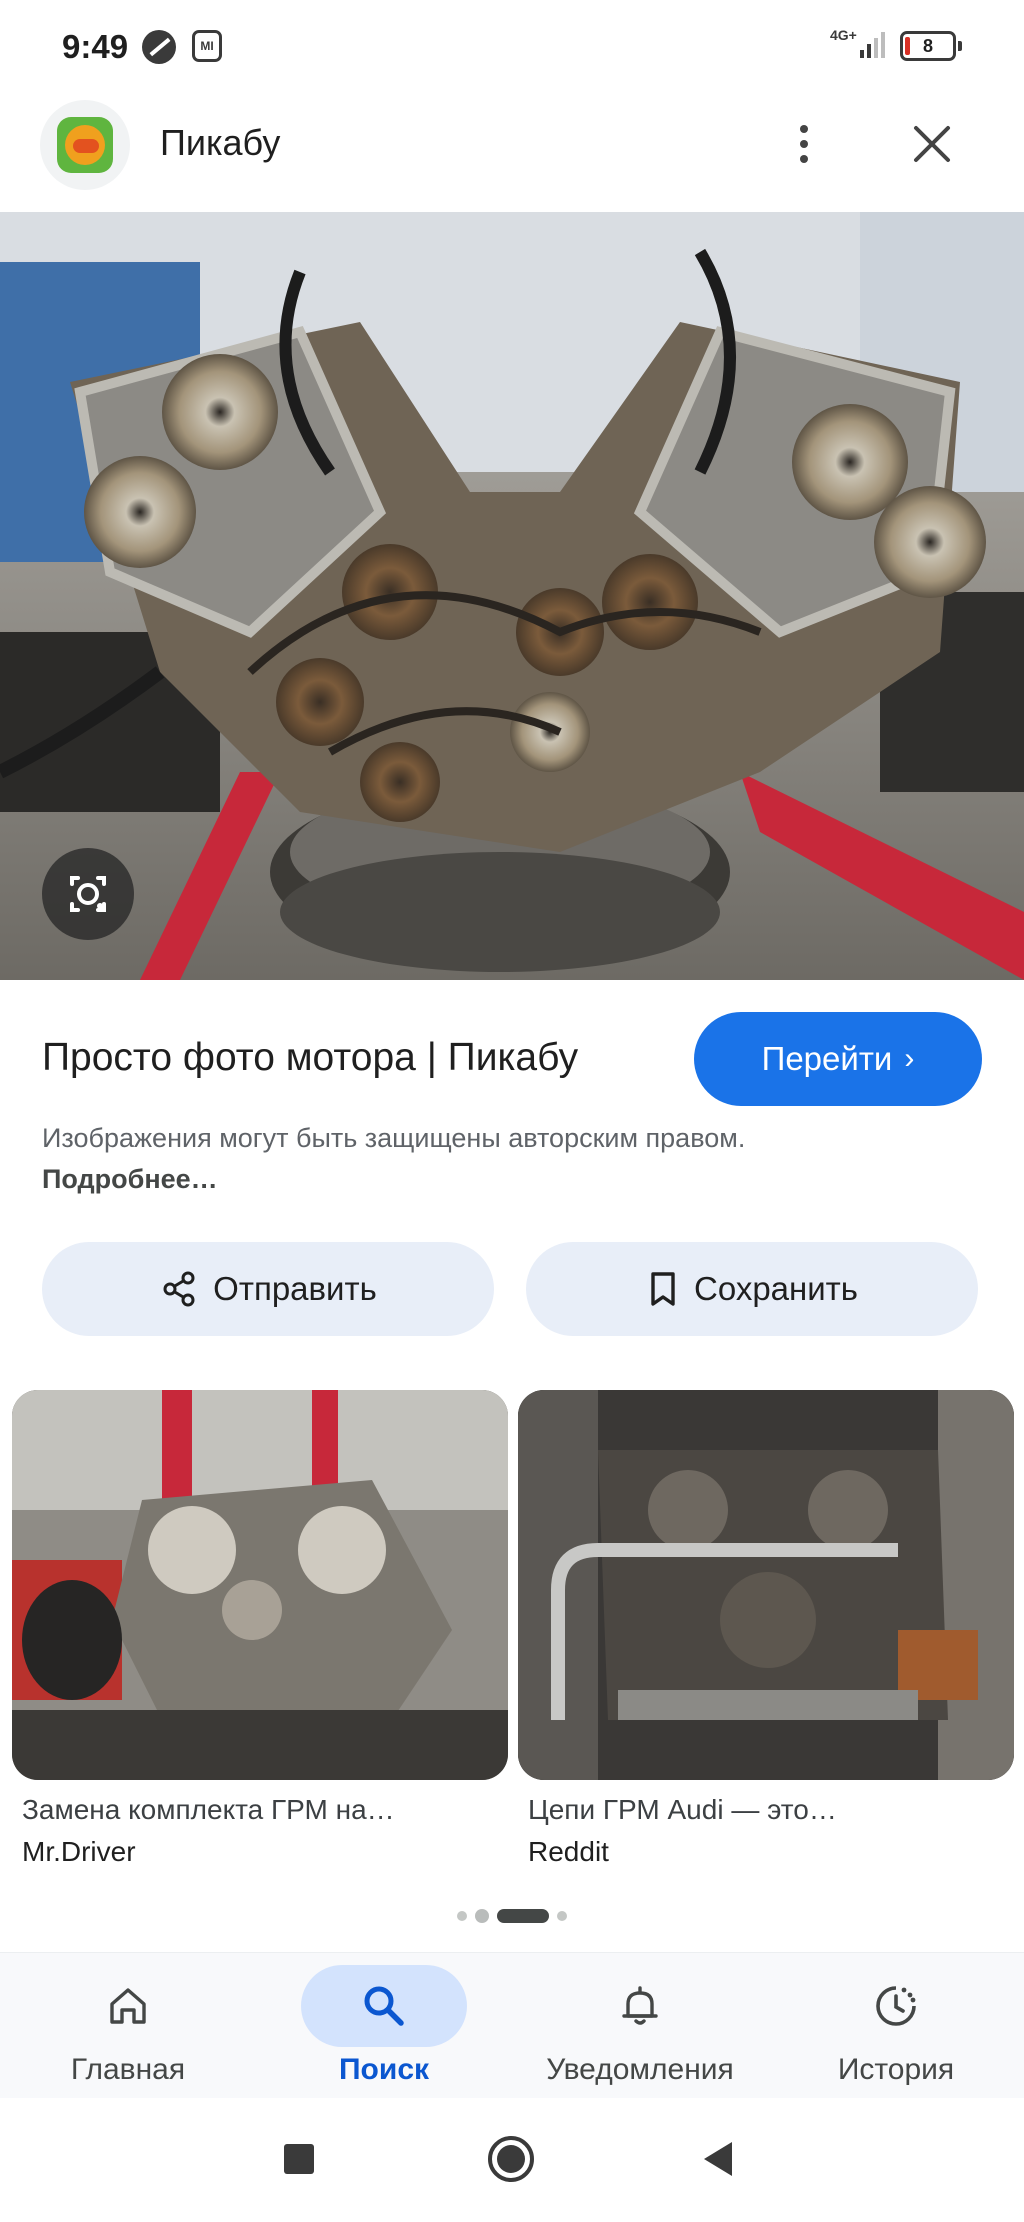 This screenshot has height=2222, width=1024. What do you see at coordinates (827, 1058) in the screenshot?
I see `goto-label: Перейти` at bounding box center [827, 1058].